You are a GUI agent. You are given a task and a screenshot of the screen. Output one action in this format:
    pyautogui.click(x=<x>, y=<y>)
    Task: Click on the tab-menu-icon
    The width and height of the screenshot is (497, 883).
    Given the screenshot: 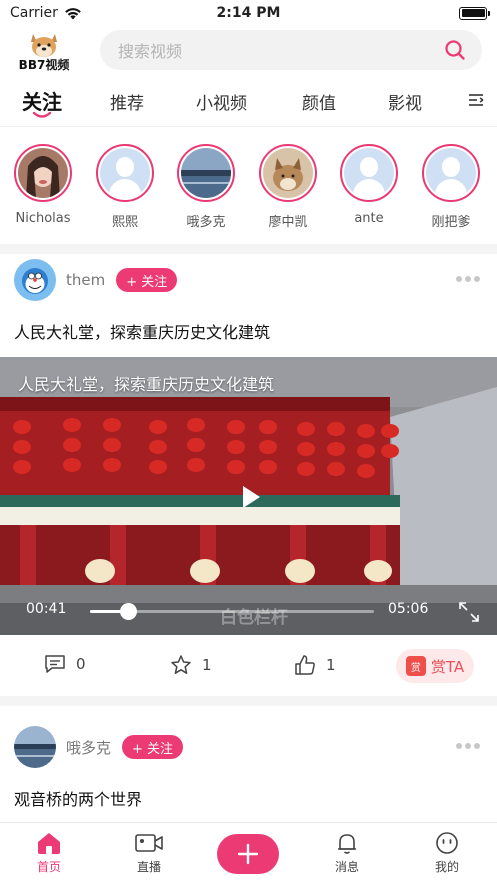 What is the action you would take?
    pyautogui.click(x=476, y=100)
    